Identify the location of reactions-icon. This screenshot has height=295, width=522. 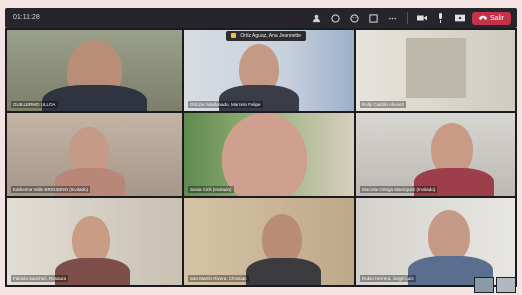
(355, 18).